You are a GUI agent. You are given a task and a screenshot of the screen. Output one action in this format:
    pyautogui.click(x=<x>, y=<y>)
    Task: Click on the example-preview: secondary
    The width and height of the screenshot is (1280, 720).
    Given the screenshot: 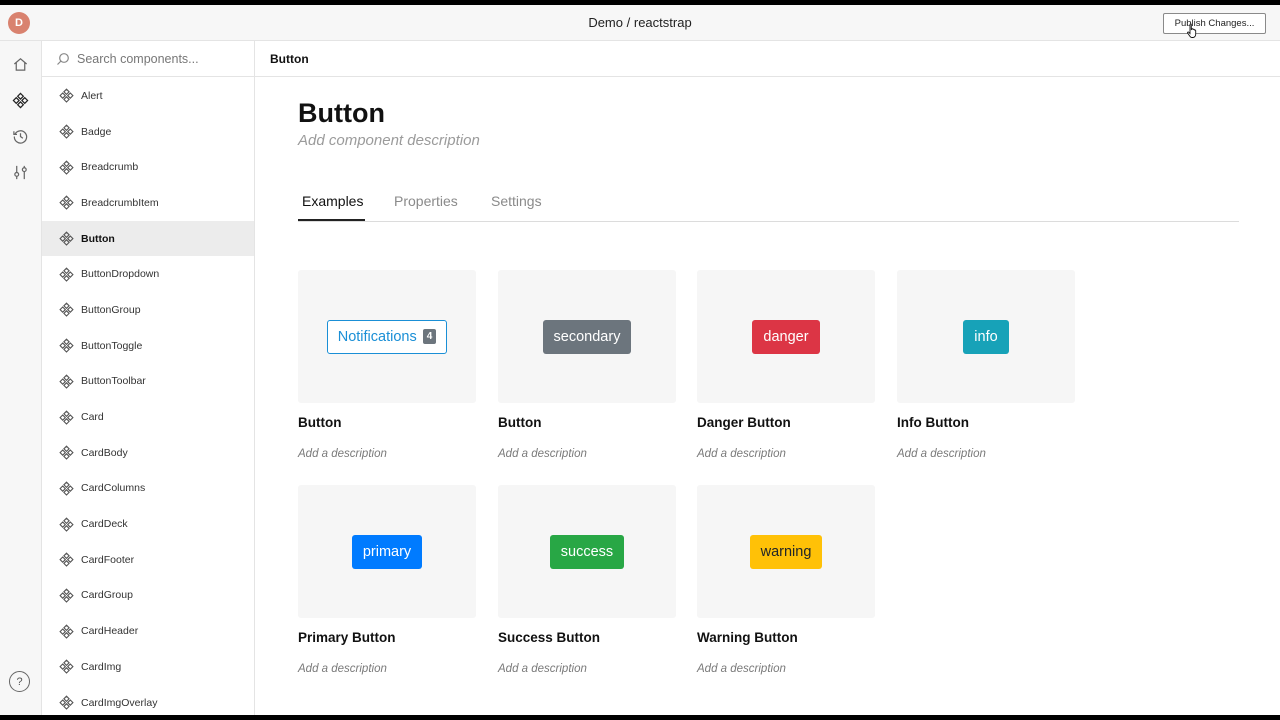 What is the action you would take?
    pyautogui.click(x=587, y=336)
    